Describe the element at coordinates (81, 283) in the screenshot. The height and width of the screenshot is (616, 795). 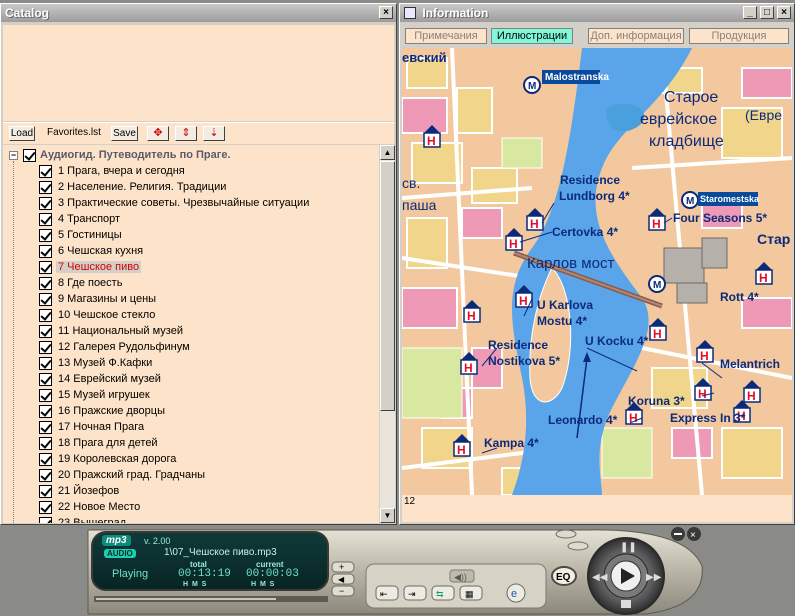
I see `catalog-item: 8 Где поесть` at that location.